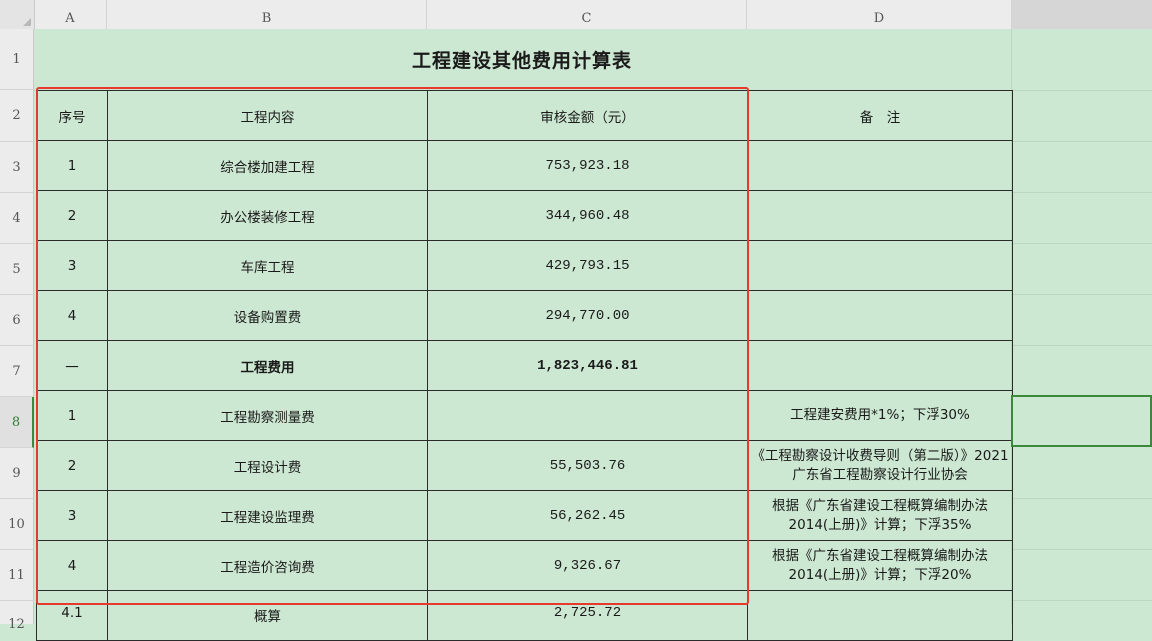 This screenshot has width=1152, height=641. What do you see at coordinates (1081, 421) in the screenshot?
I see `active-cell-cursor` at bounding box center [1081, 421].